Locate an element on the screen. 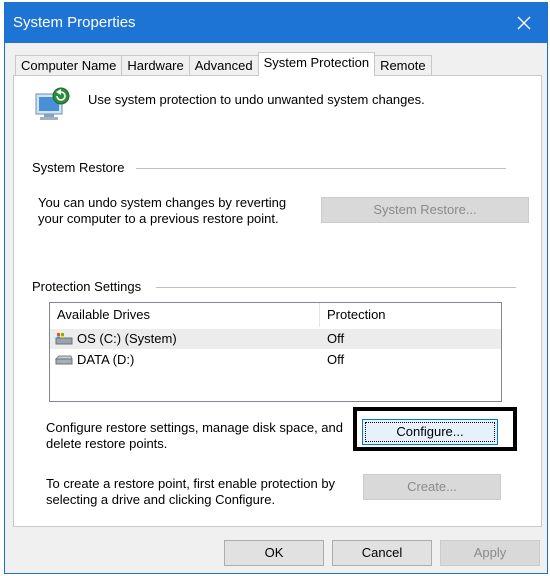 This screenshot has height=576, width=550. cancel-button: Cancel is located at coordinates (382, 553).